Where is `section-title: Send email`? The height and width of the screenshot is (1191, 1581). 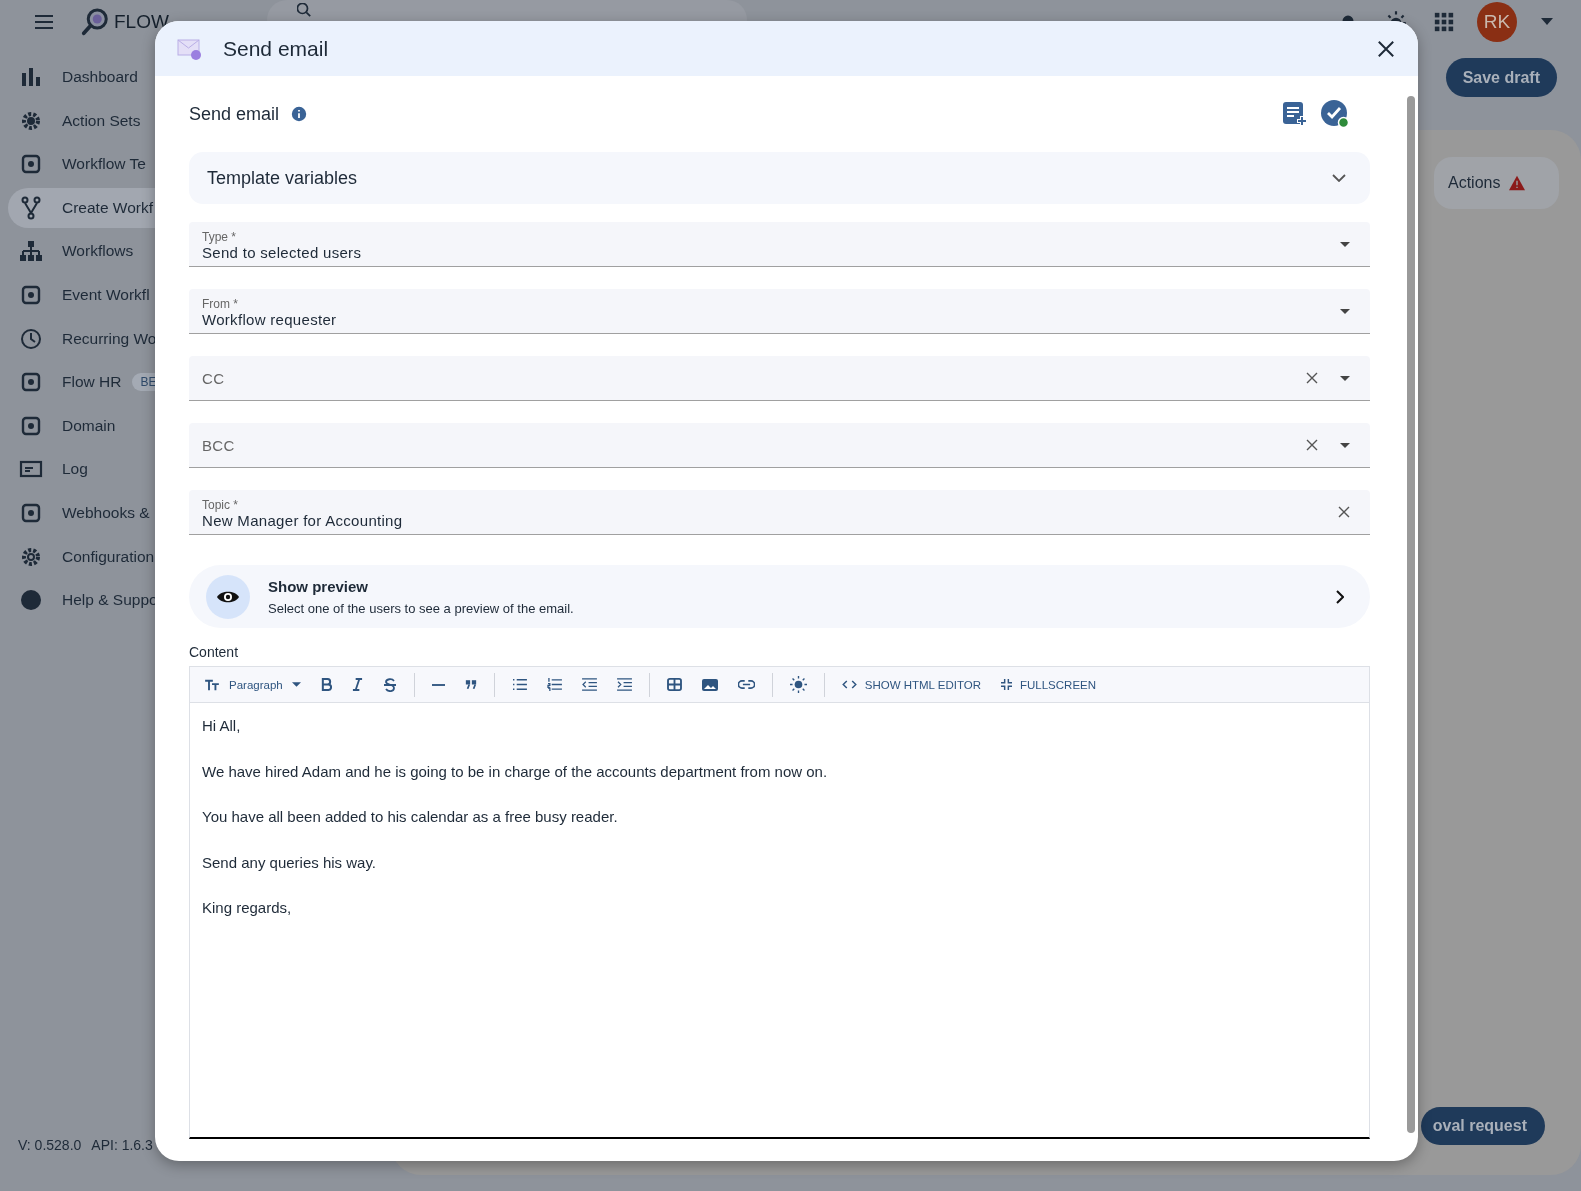
section-title: Send email is located at coordinates (234, 114).